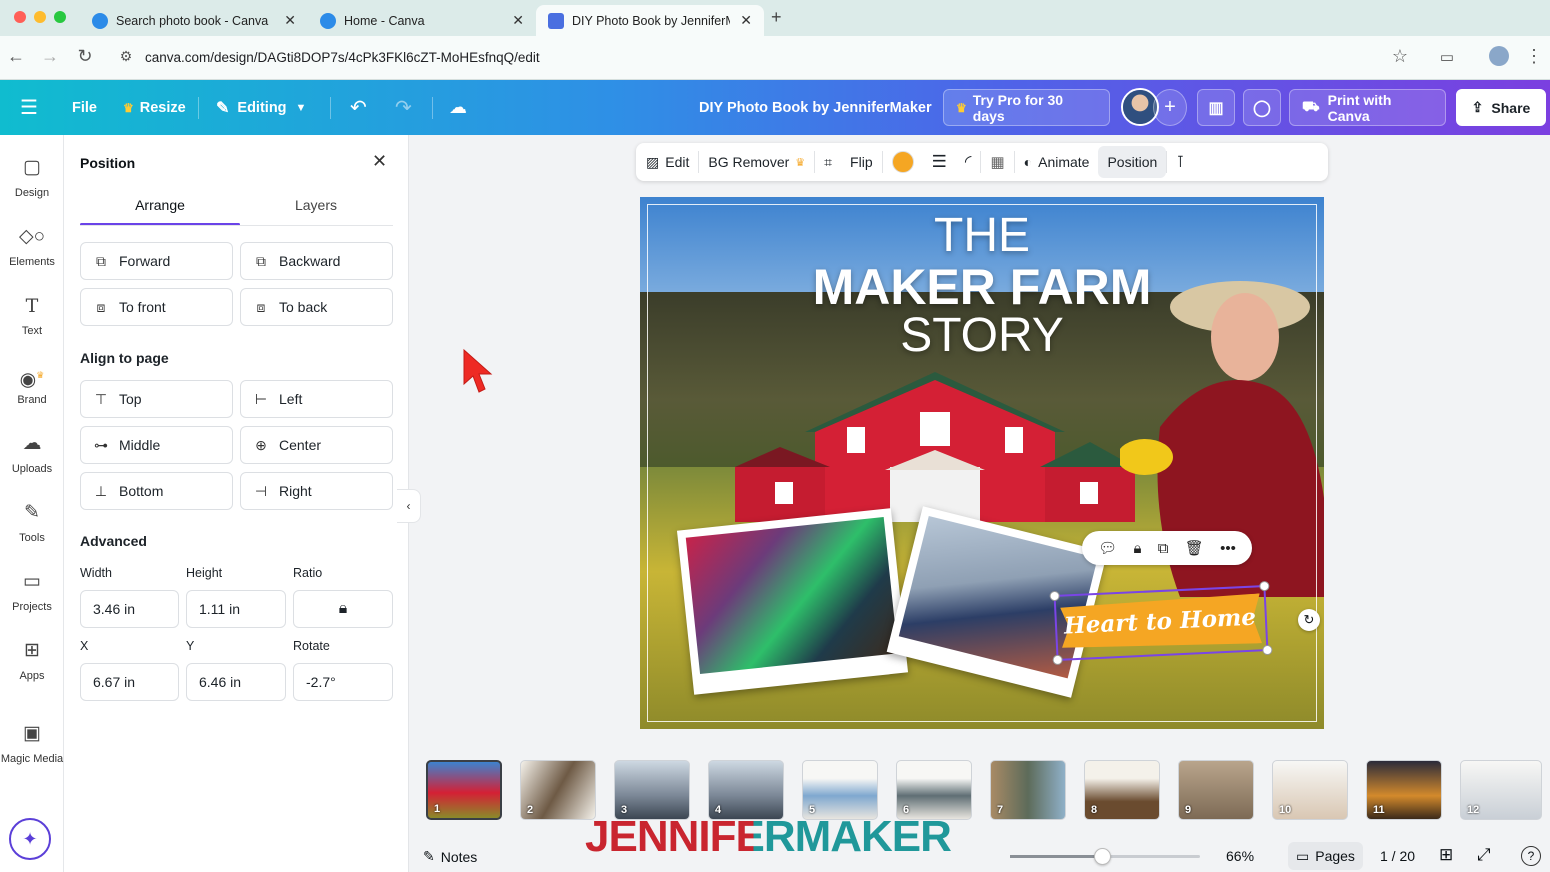 The image size is (1550, 872). What do you see at coordinates (50, 56) in the screenshot?
I see `forward-icon: →` at bounding box center [50, 56].